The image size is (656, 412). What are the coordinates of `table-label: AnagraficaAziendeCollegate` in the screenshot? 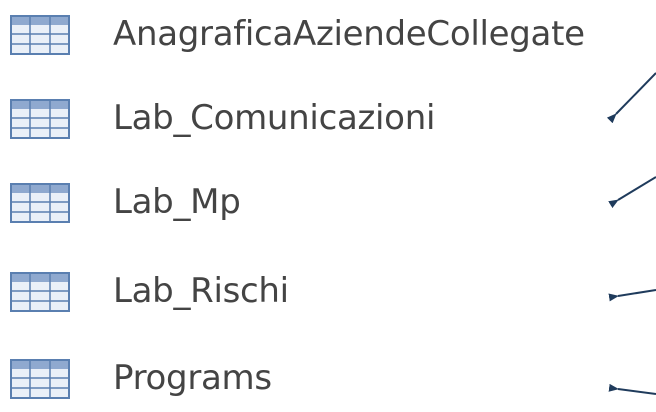 It's located at (349, 34).